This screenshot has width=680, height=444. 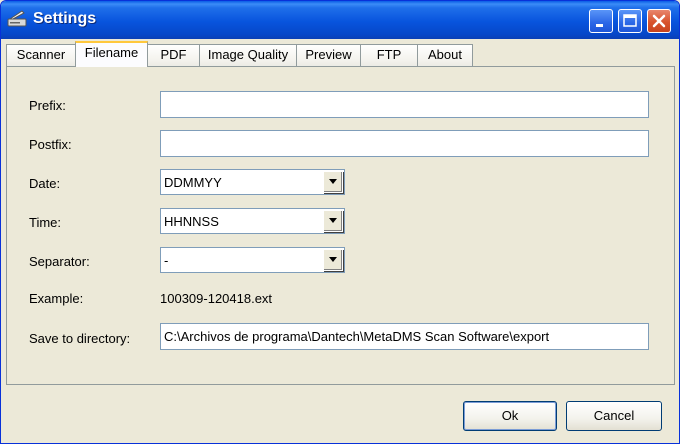 I want to click on maximize-icon, so click(x=630, y=20).